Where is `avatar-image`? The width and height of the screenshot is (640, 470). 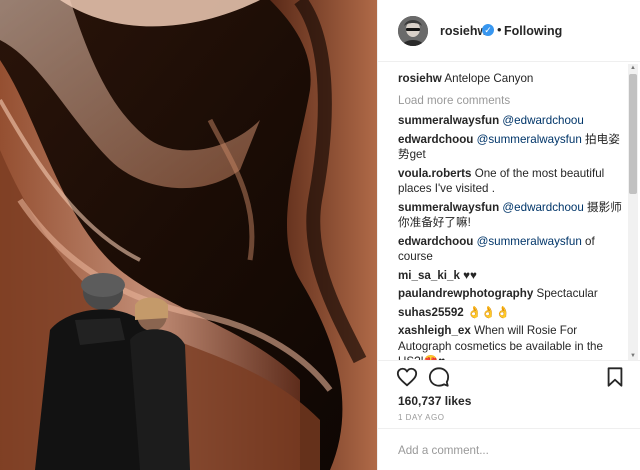 avatar-image is located at coordinates (413, 31).